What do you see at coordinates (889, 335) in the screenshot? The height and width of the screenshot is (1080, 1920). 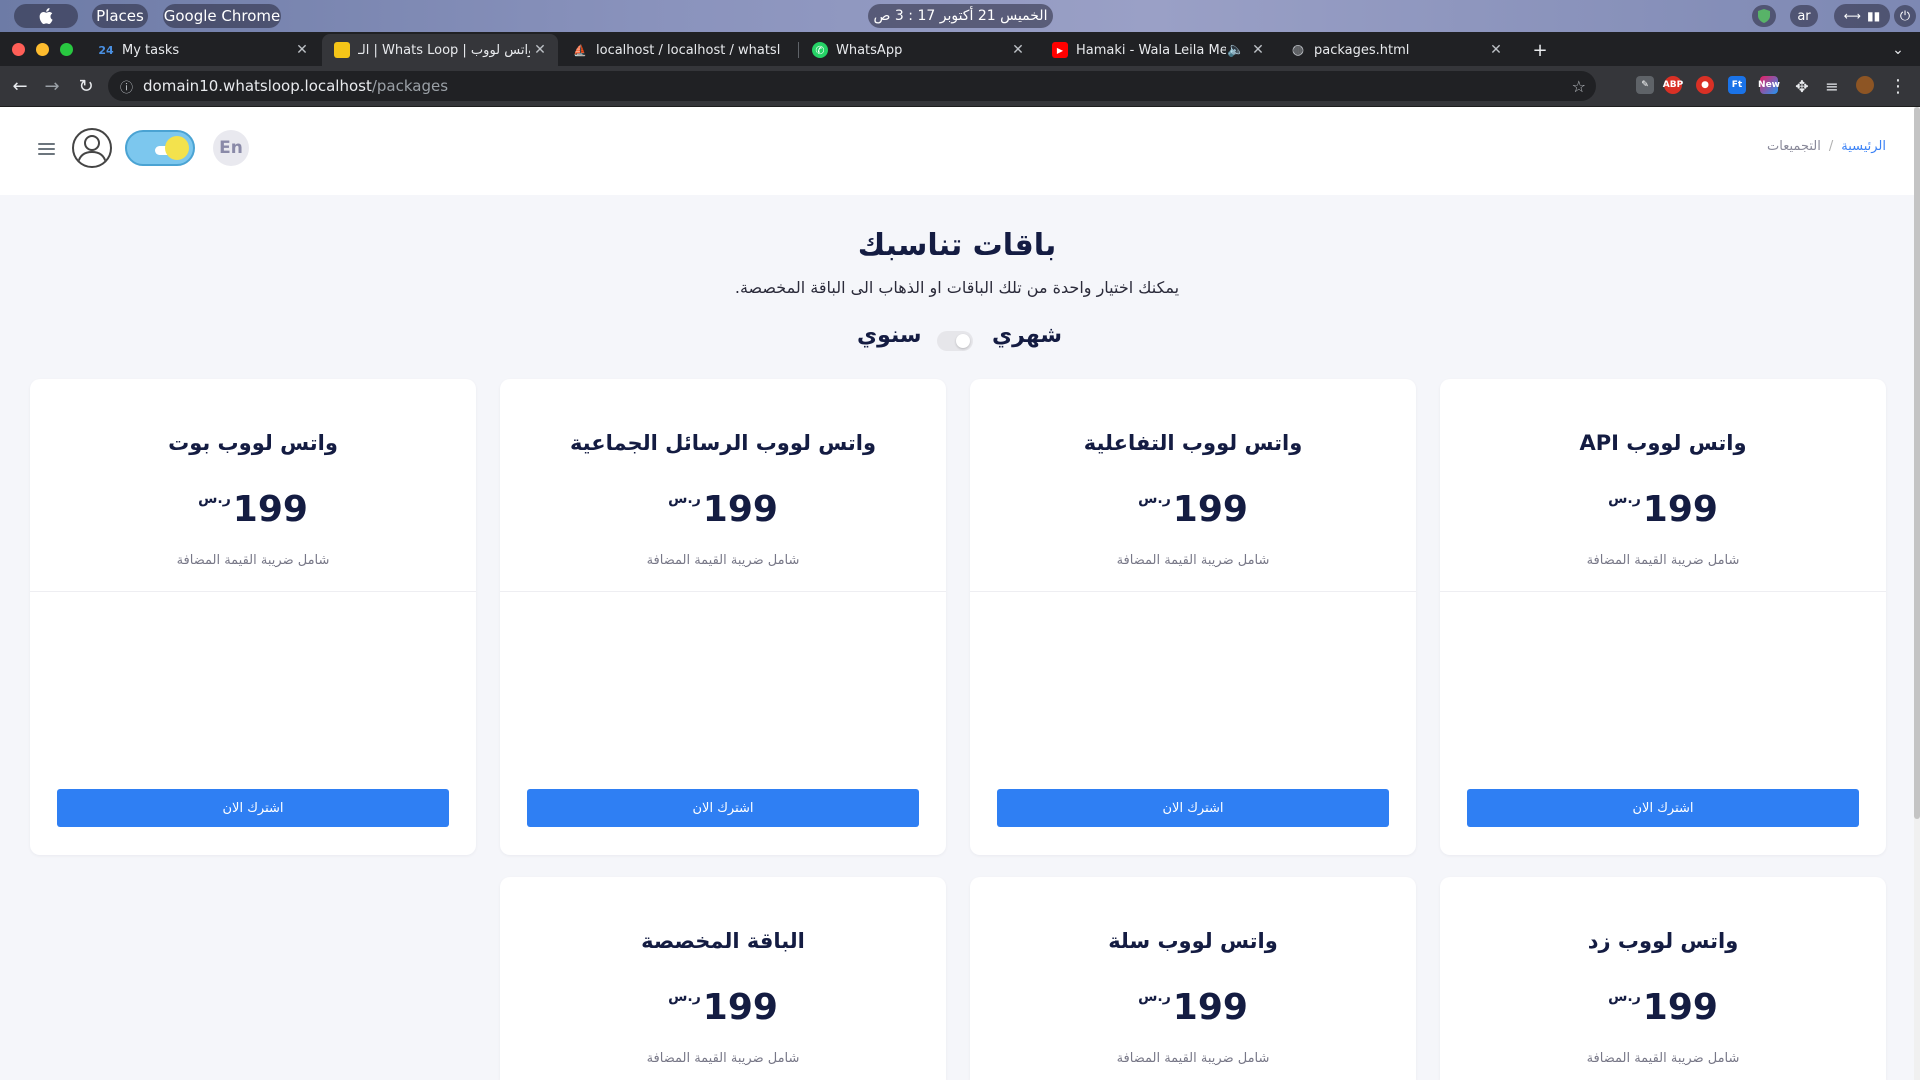 I see `annual-label: سنوي` at bounding box center [889, 335].